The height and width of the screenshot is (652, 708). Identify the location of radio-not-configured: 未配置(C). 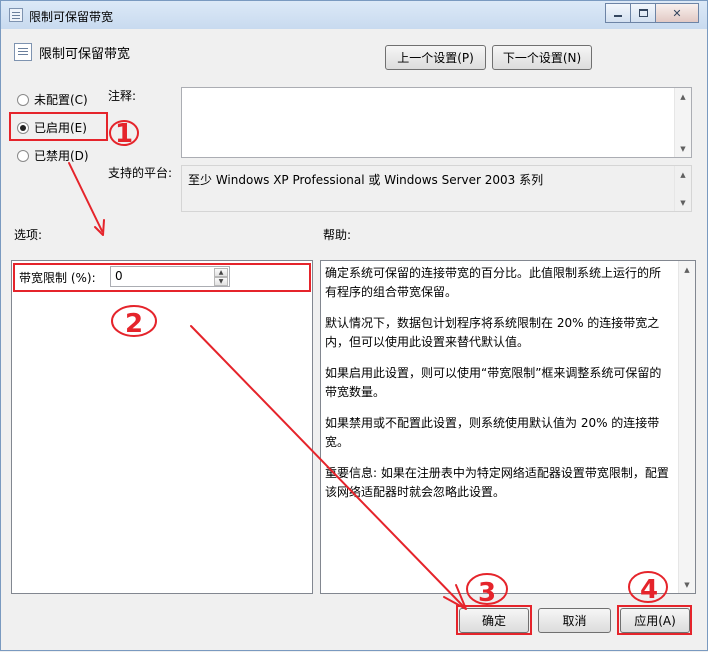
(52, 99).